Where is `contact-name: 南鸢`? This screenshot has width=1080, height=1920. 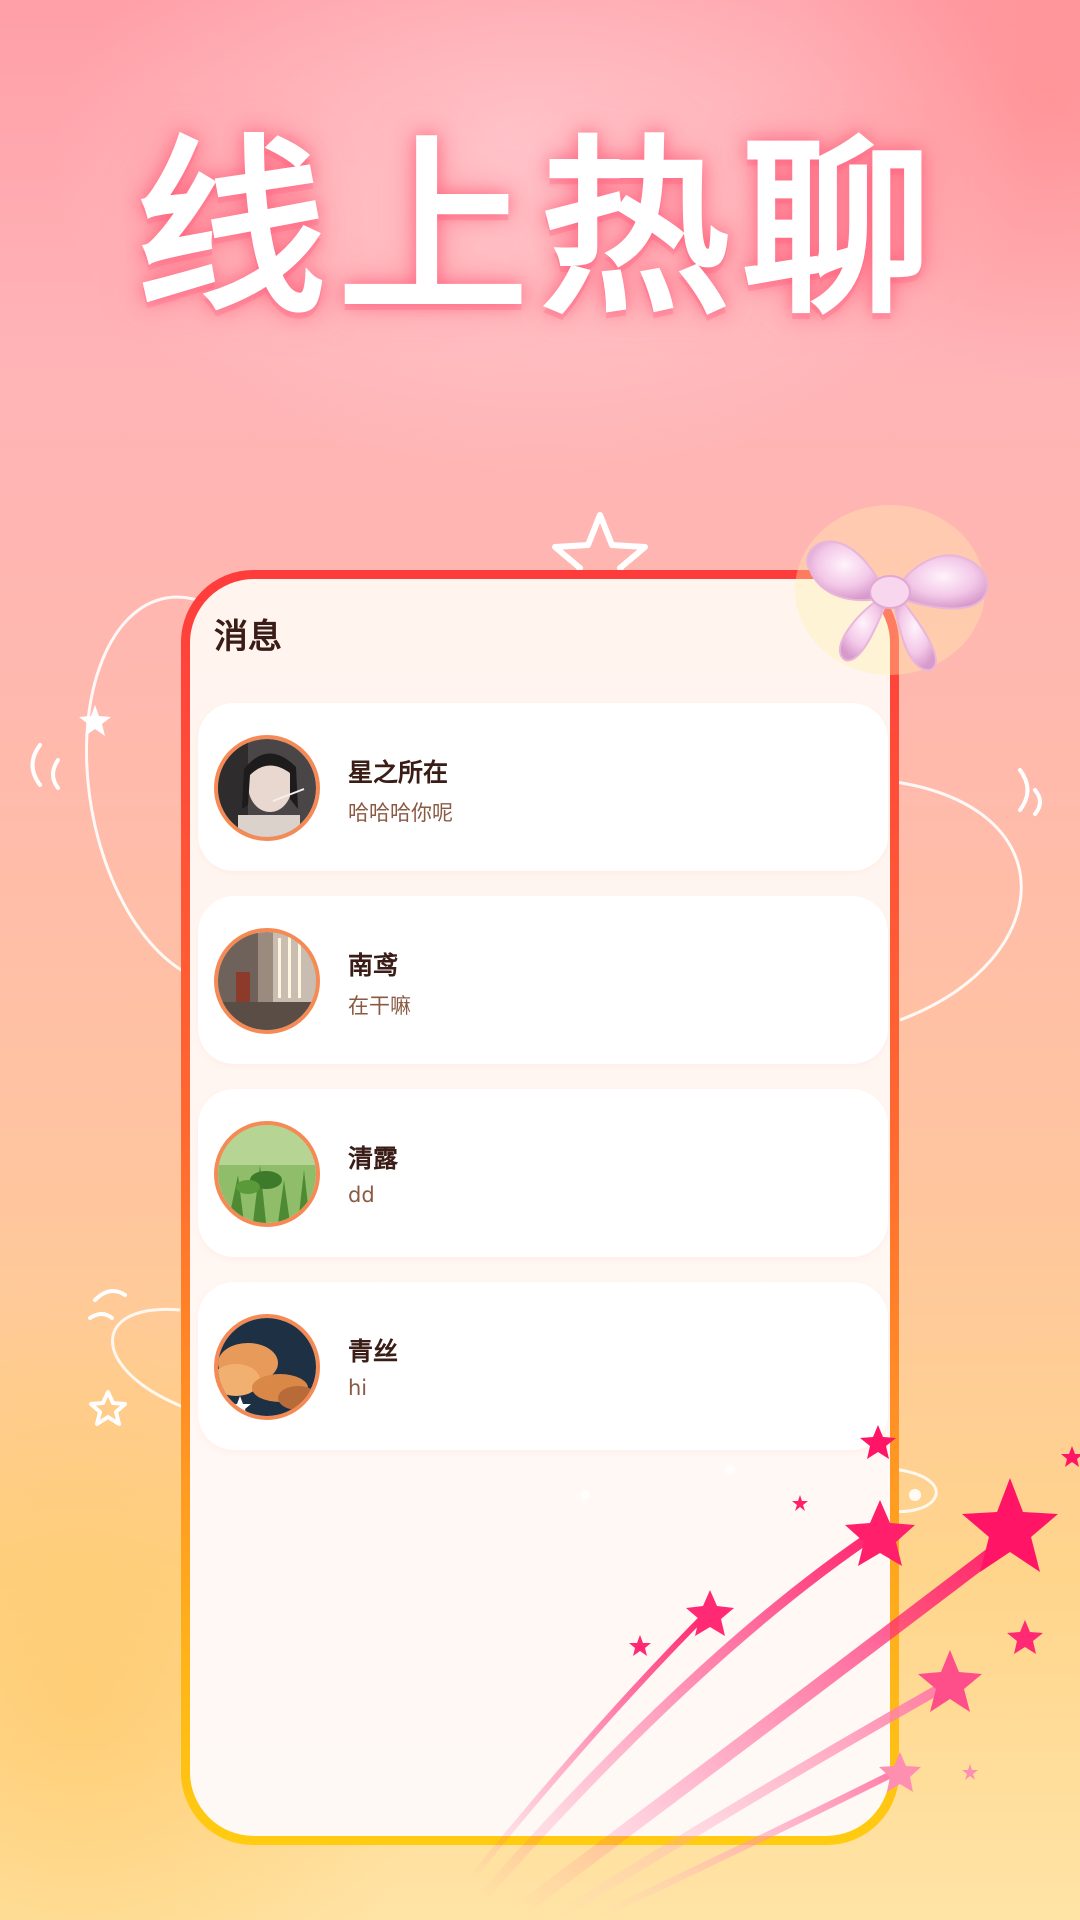 contact-name: 南鸢 is located at coordinates (373, 965).